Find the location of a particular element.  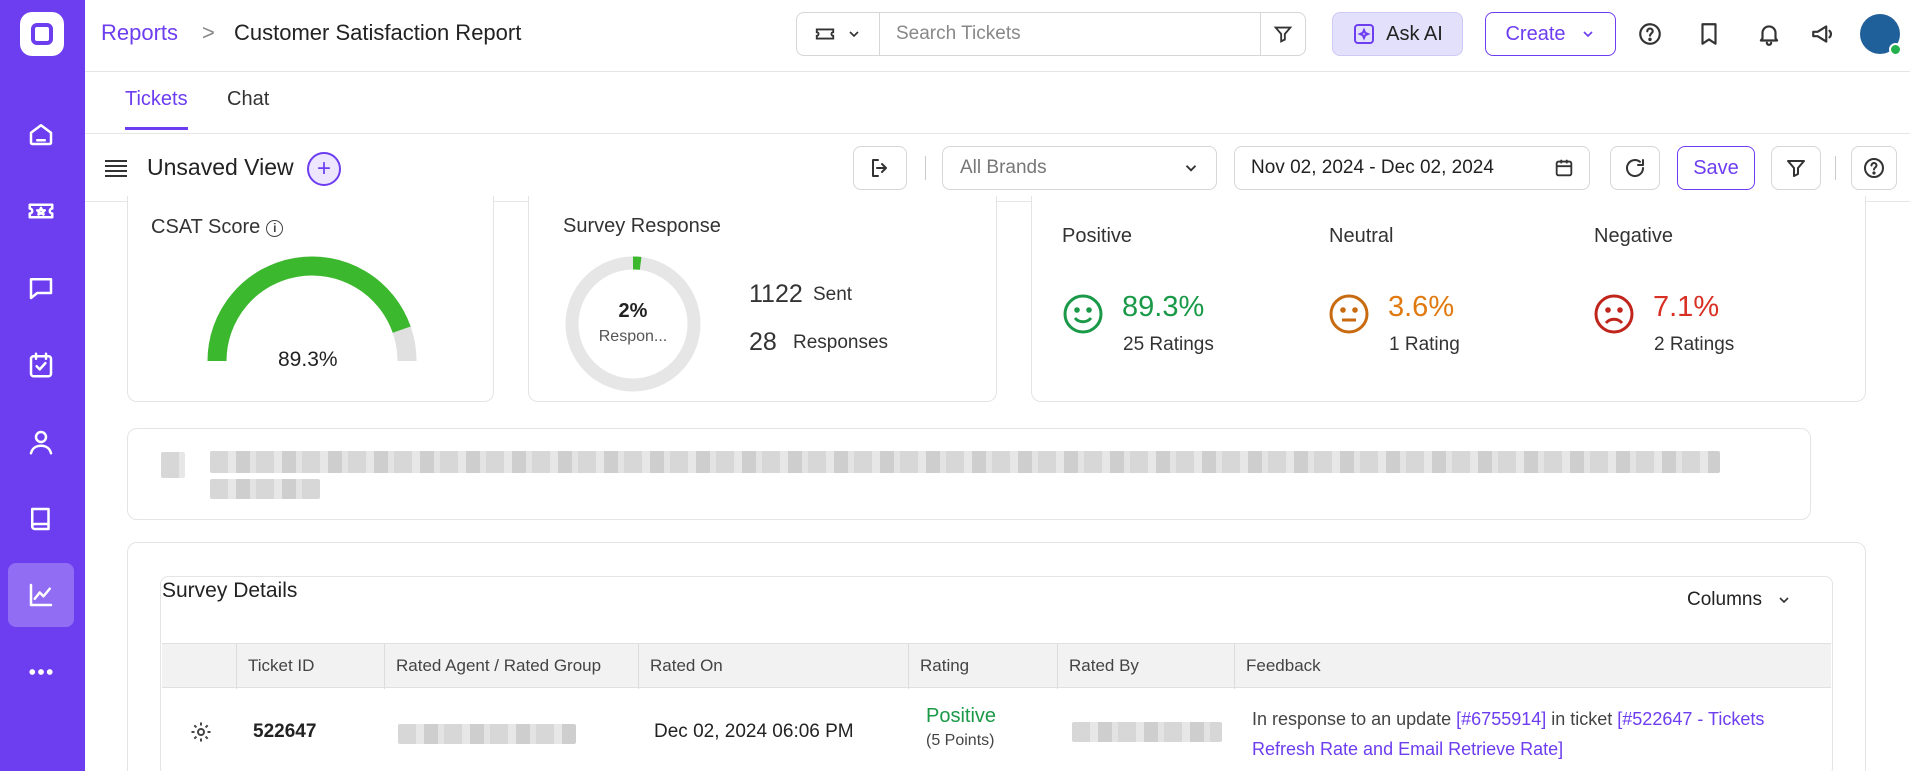

reports-icon is located at coordinates (41, 595).